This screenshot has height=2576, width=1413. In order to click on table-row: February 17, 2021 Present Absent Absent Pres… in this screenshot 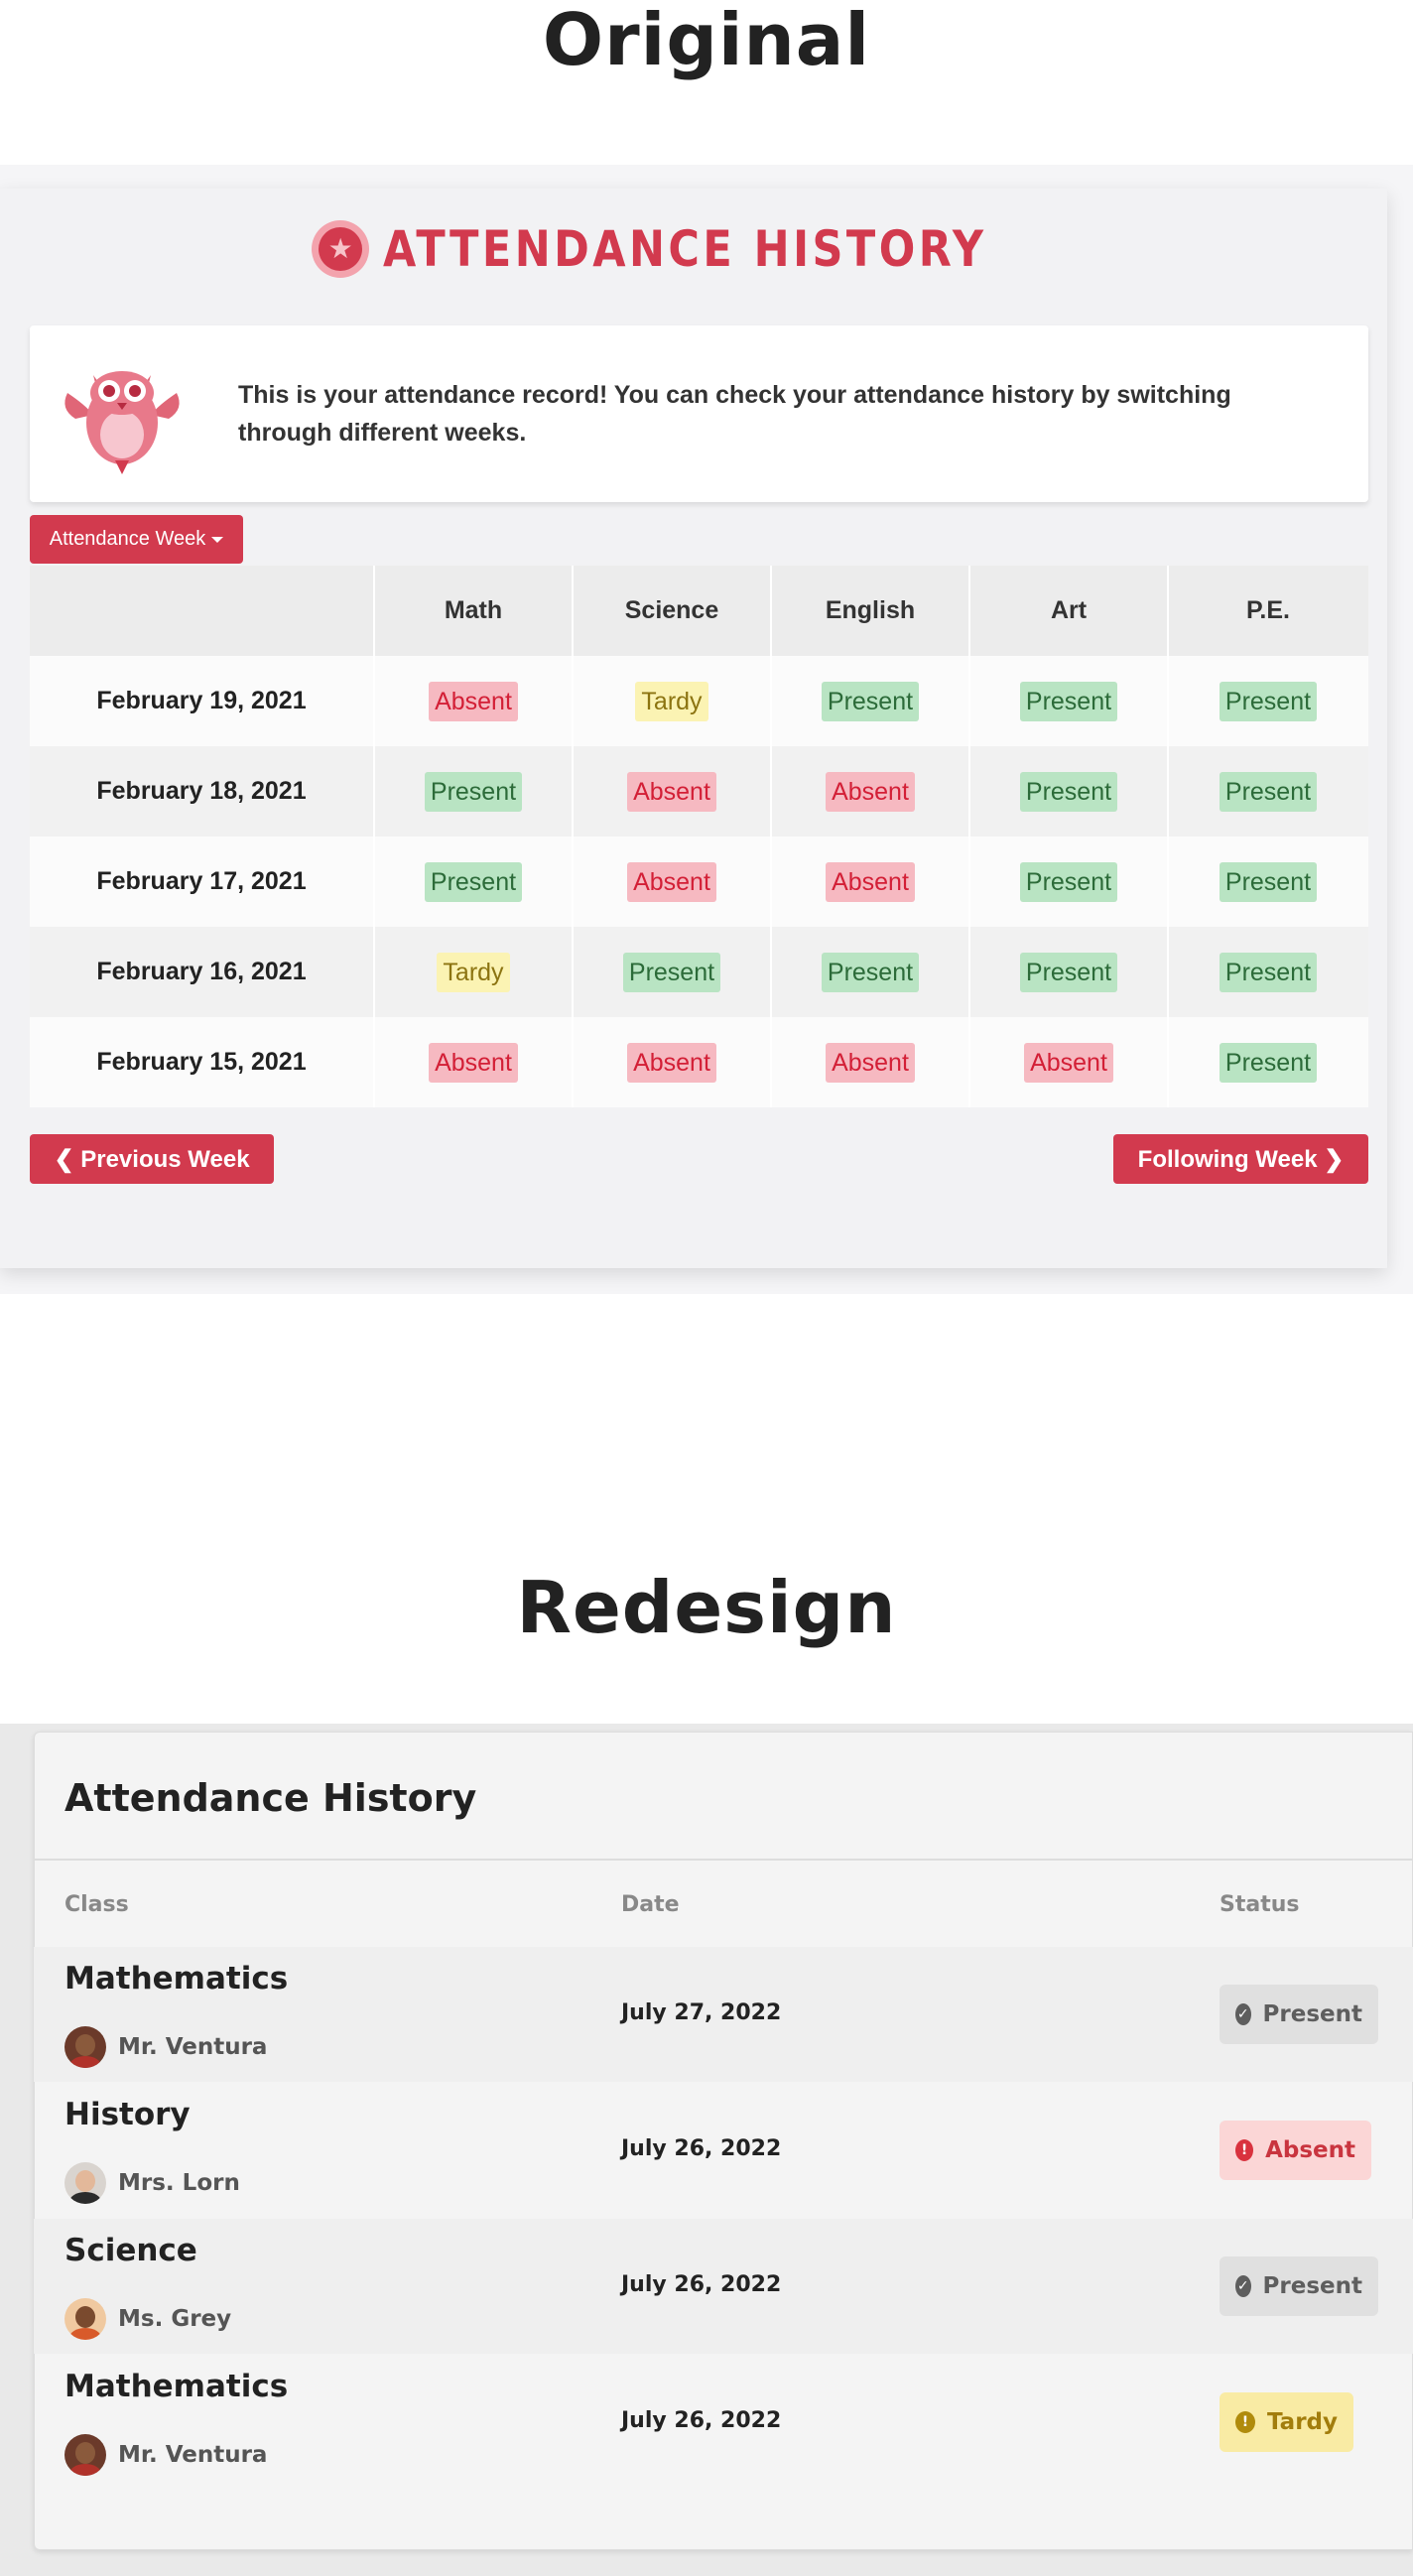, I will do `click(699, 882)`.